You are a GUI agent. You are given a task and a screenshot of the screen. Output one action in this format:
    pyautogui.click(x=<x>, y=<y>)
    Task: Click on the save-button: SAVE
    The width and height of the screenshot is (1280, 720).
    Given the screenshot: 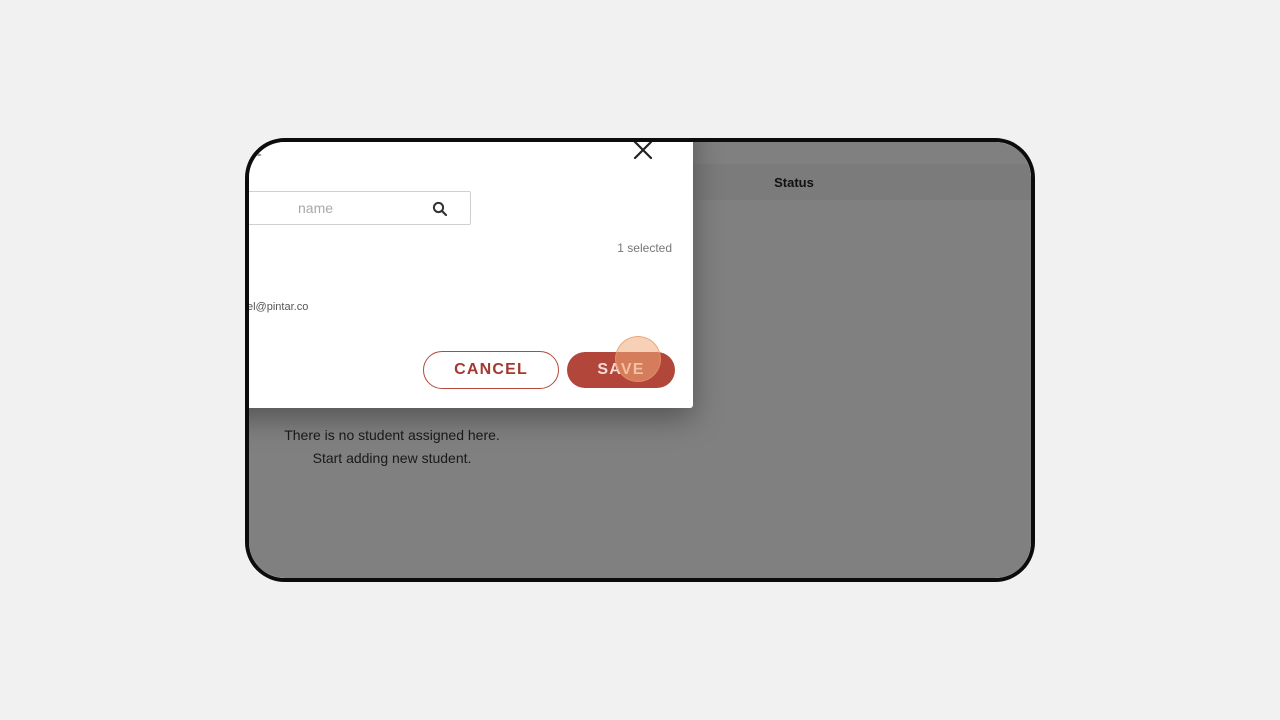 What is the action you would take?
    pyautogui.click(x=621, y=370)
    